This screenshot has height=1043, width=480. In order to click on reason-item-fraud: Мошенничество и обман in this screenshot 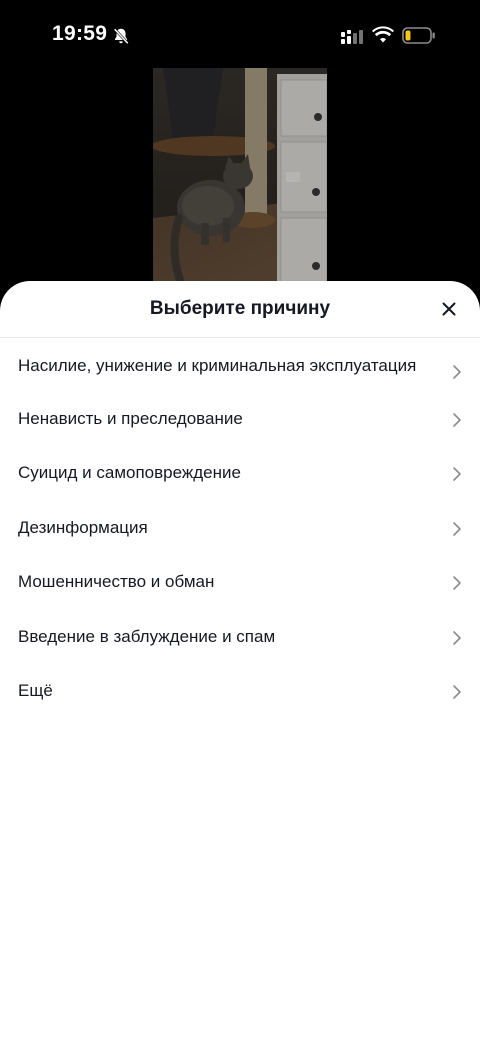, I will do `click(240, 583)`.